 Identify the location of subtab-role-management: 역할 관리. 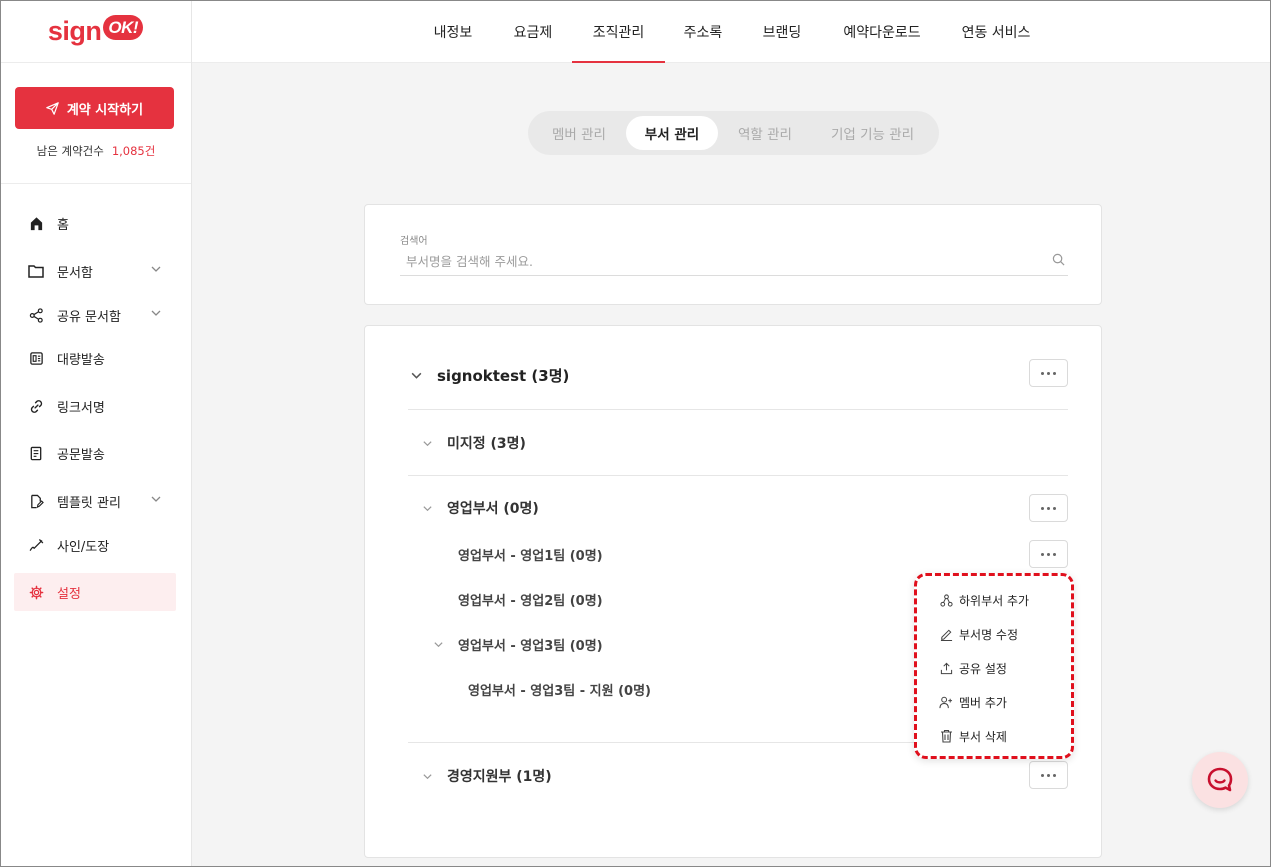
(765, 133).